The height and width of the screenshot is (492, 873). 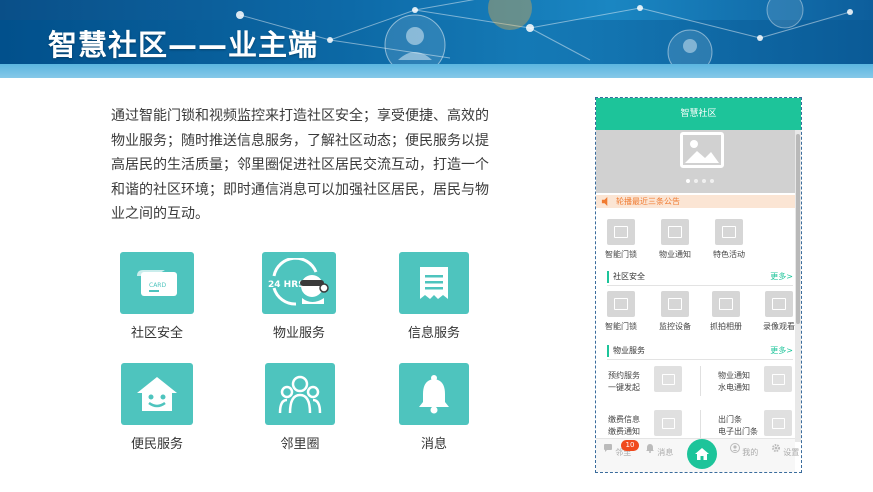 What do you see at coordinates (624, 431) in the screenshot?
I see `service-subtitle: 缴费通知` at bounding box center [624, 431].